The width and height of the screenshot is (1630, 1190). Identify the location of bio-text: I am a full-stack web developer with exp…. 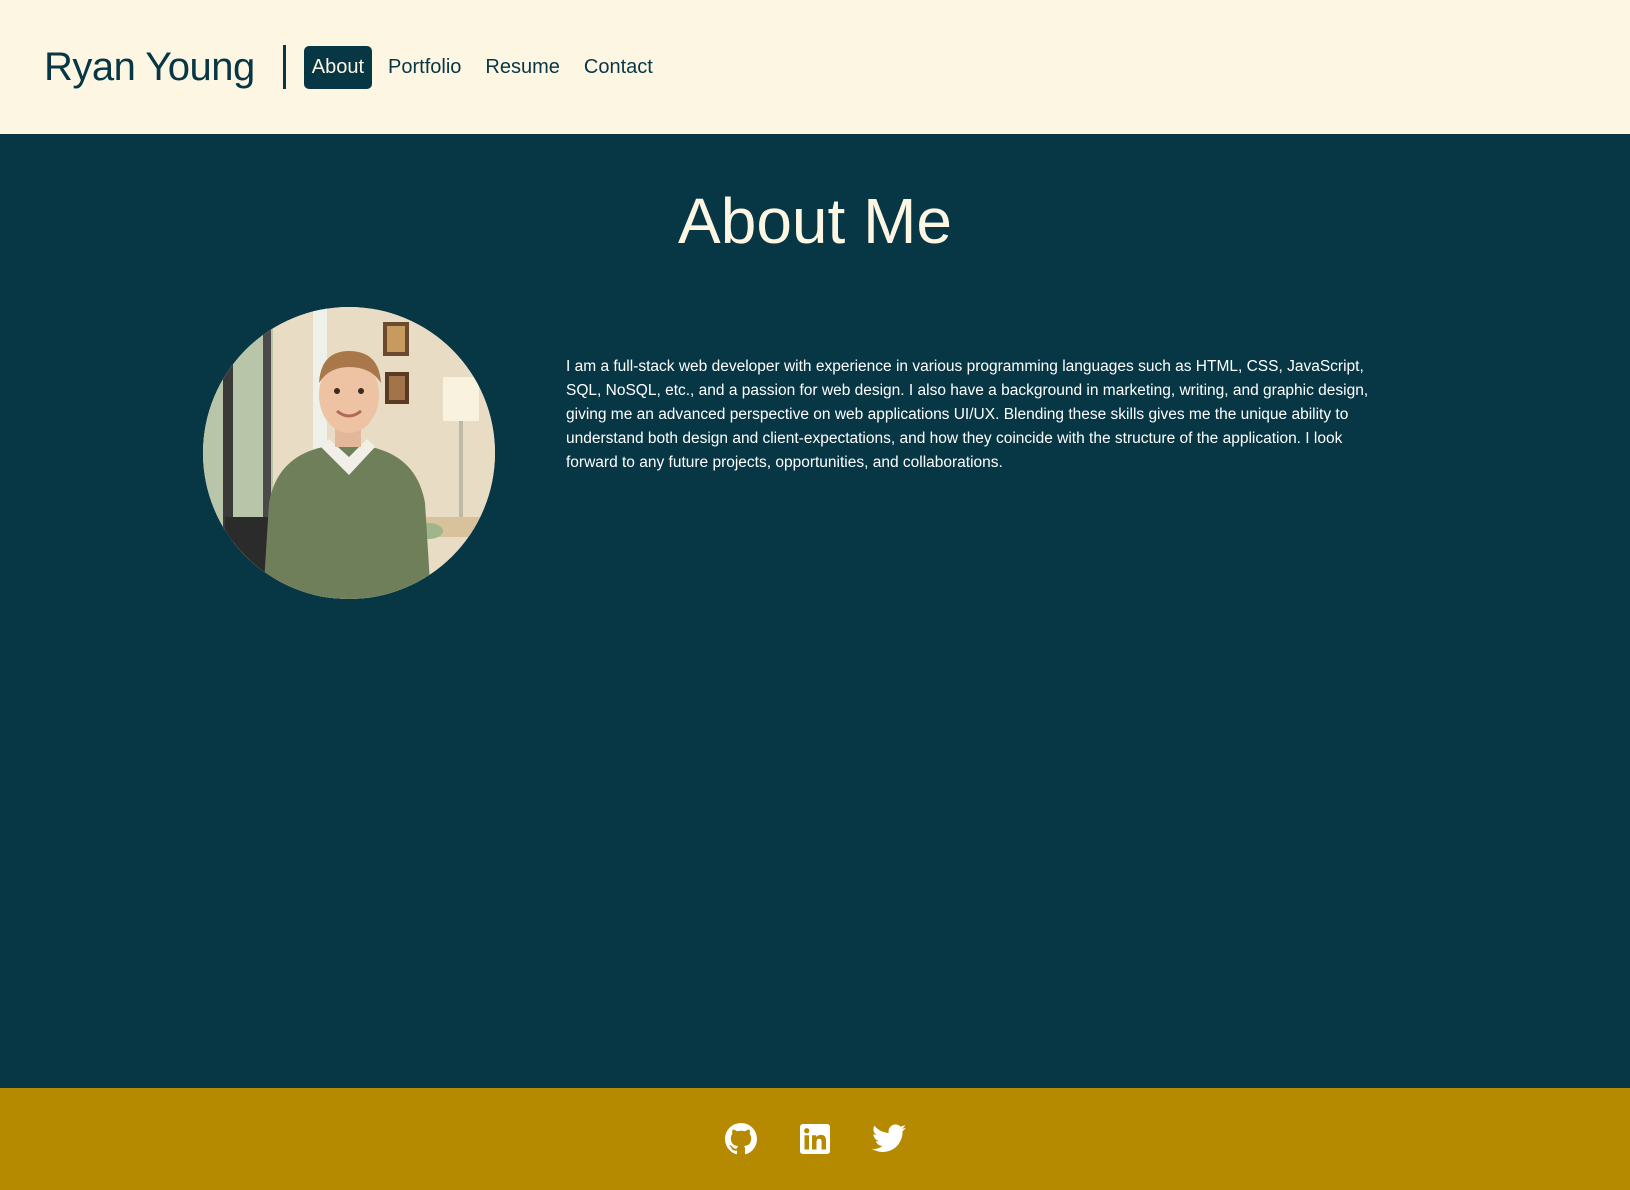
(967, 414).